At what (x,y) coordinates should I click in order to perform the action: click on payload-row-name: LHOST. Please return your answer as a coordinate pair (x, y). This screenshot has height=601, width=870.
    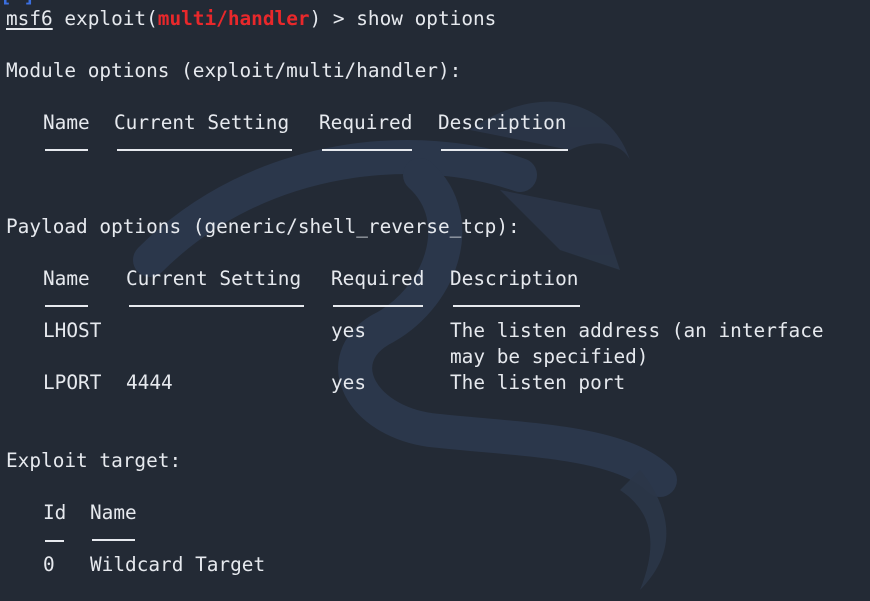
    Looking at the image, I should click on (72, 330).